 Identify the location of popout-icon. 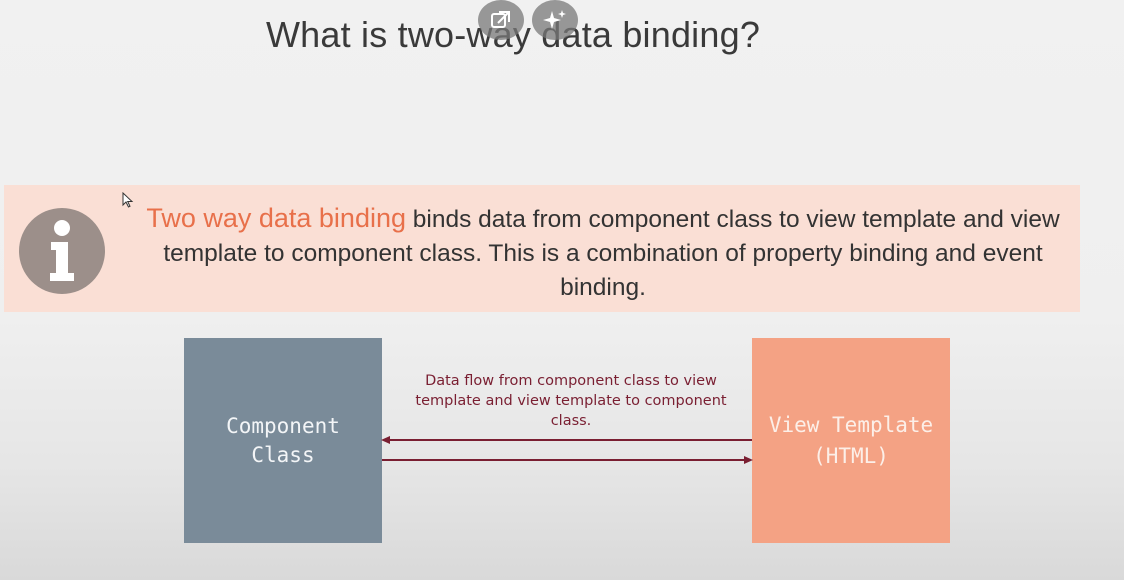
(500, 19).